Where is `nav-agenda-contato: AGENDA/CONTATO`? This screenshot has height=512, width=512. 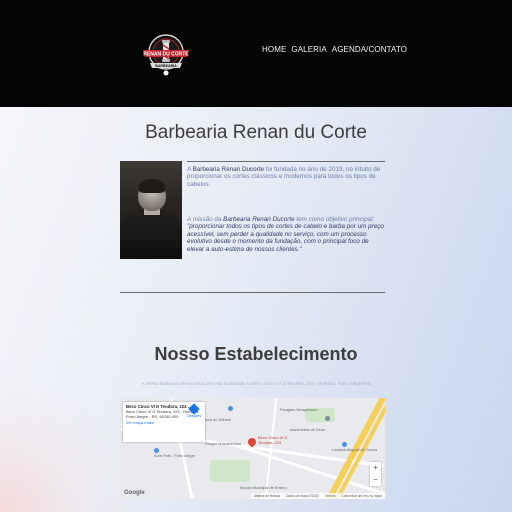
nav-agenda-contato: AGENDA/CONTATO is located at coordinates (369, 49).